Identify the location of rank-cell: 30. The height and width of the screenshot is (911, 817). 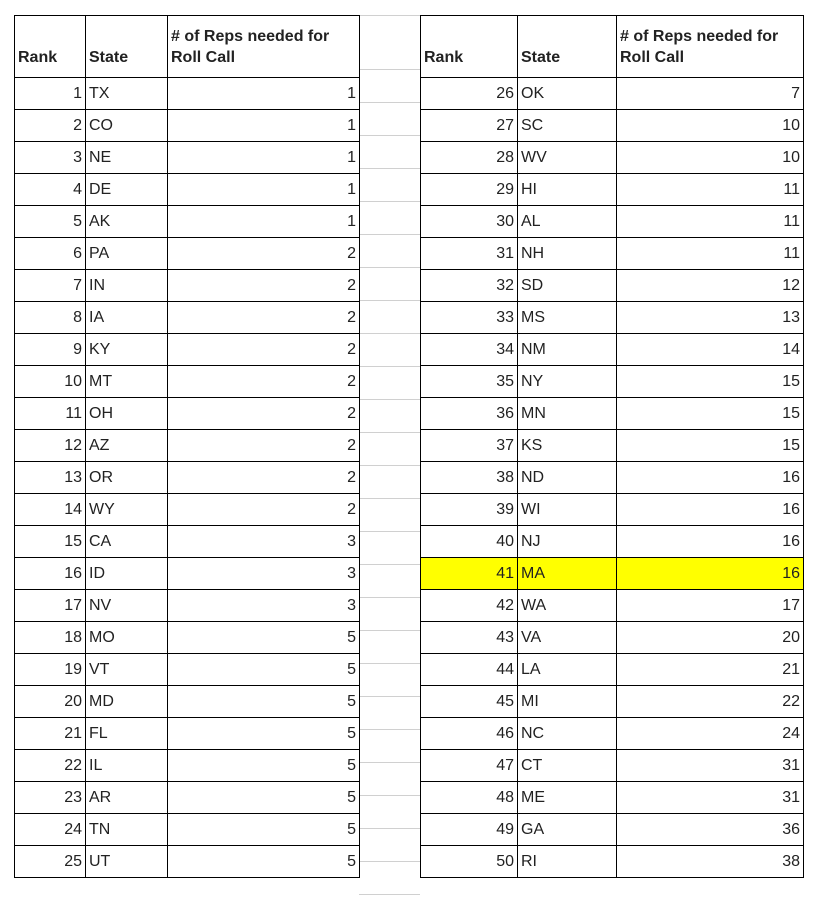
(469, 221).